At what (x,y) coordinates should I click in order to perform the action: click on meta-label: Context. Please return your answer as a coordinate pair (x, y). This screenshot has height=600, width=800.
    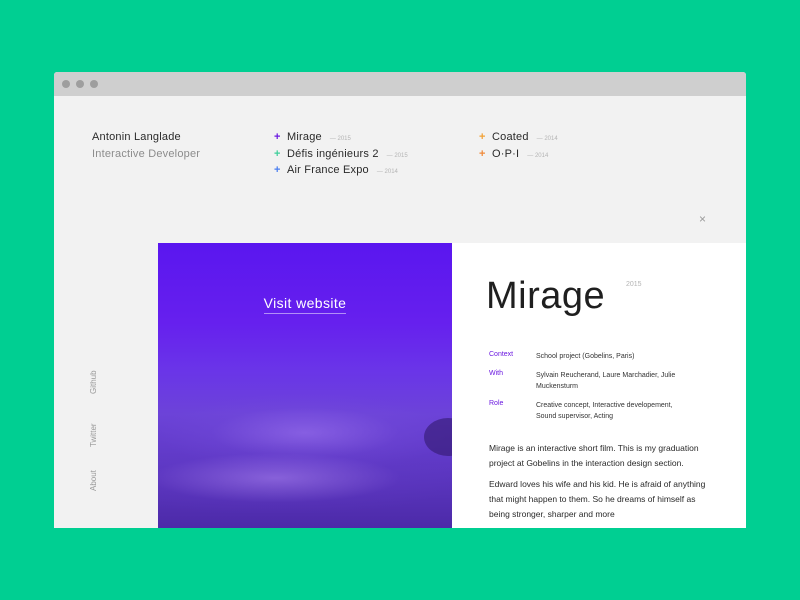
    Looking at the image, I should click on (501, 354).